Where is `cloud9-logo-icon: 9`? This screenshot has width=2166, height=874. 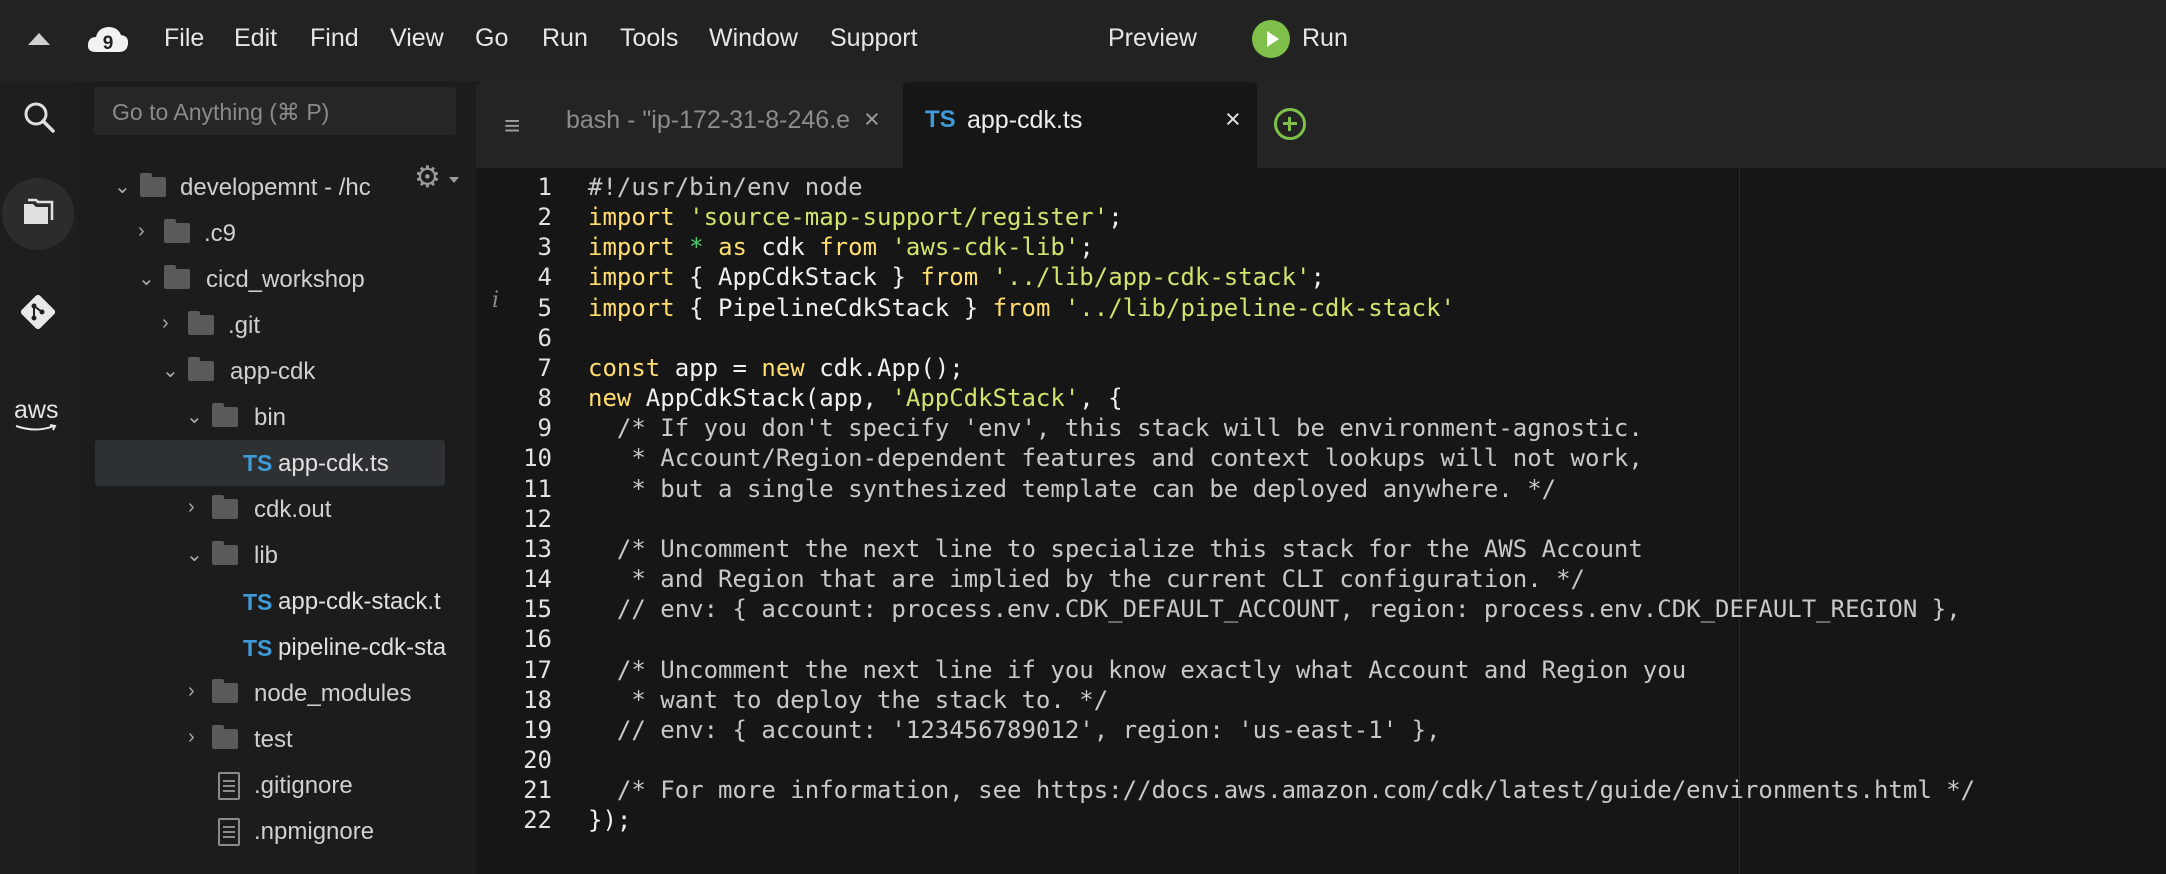
cloud9-logo-icon: 9 is located at coordinates (108, 40).